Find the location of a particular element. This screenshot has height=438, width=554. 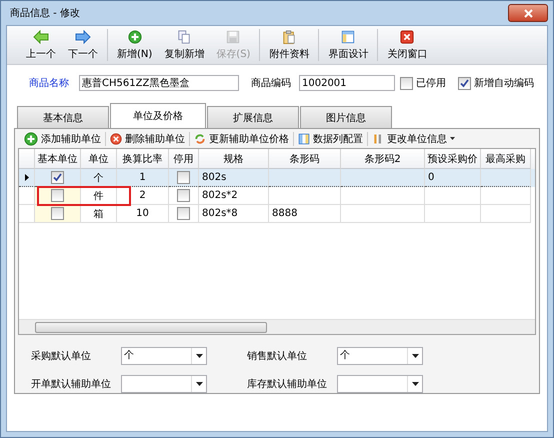

current-row-icon is located at coordinates (26, 178).